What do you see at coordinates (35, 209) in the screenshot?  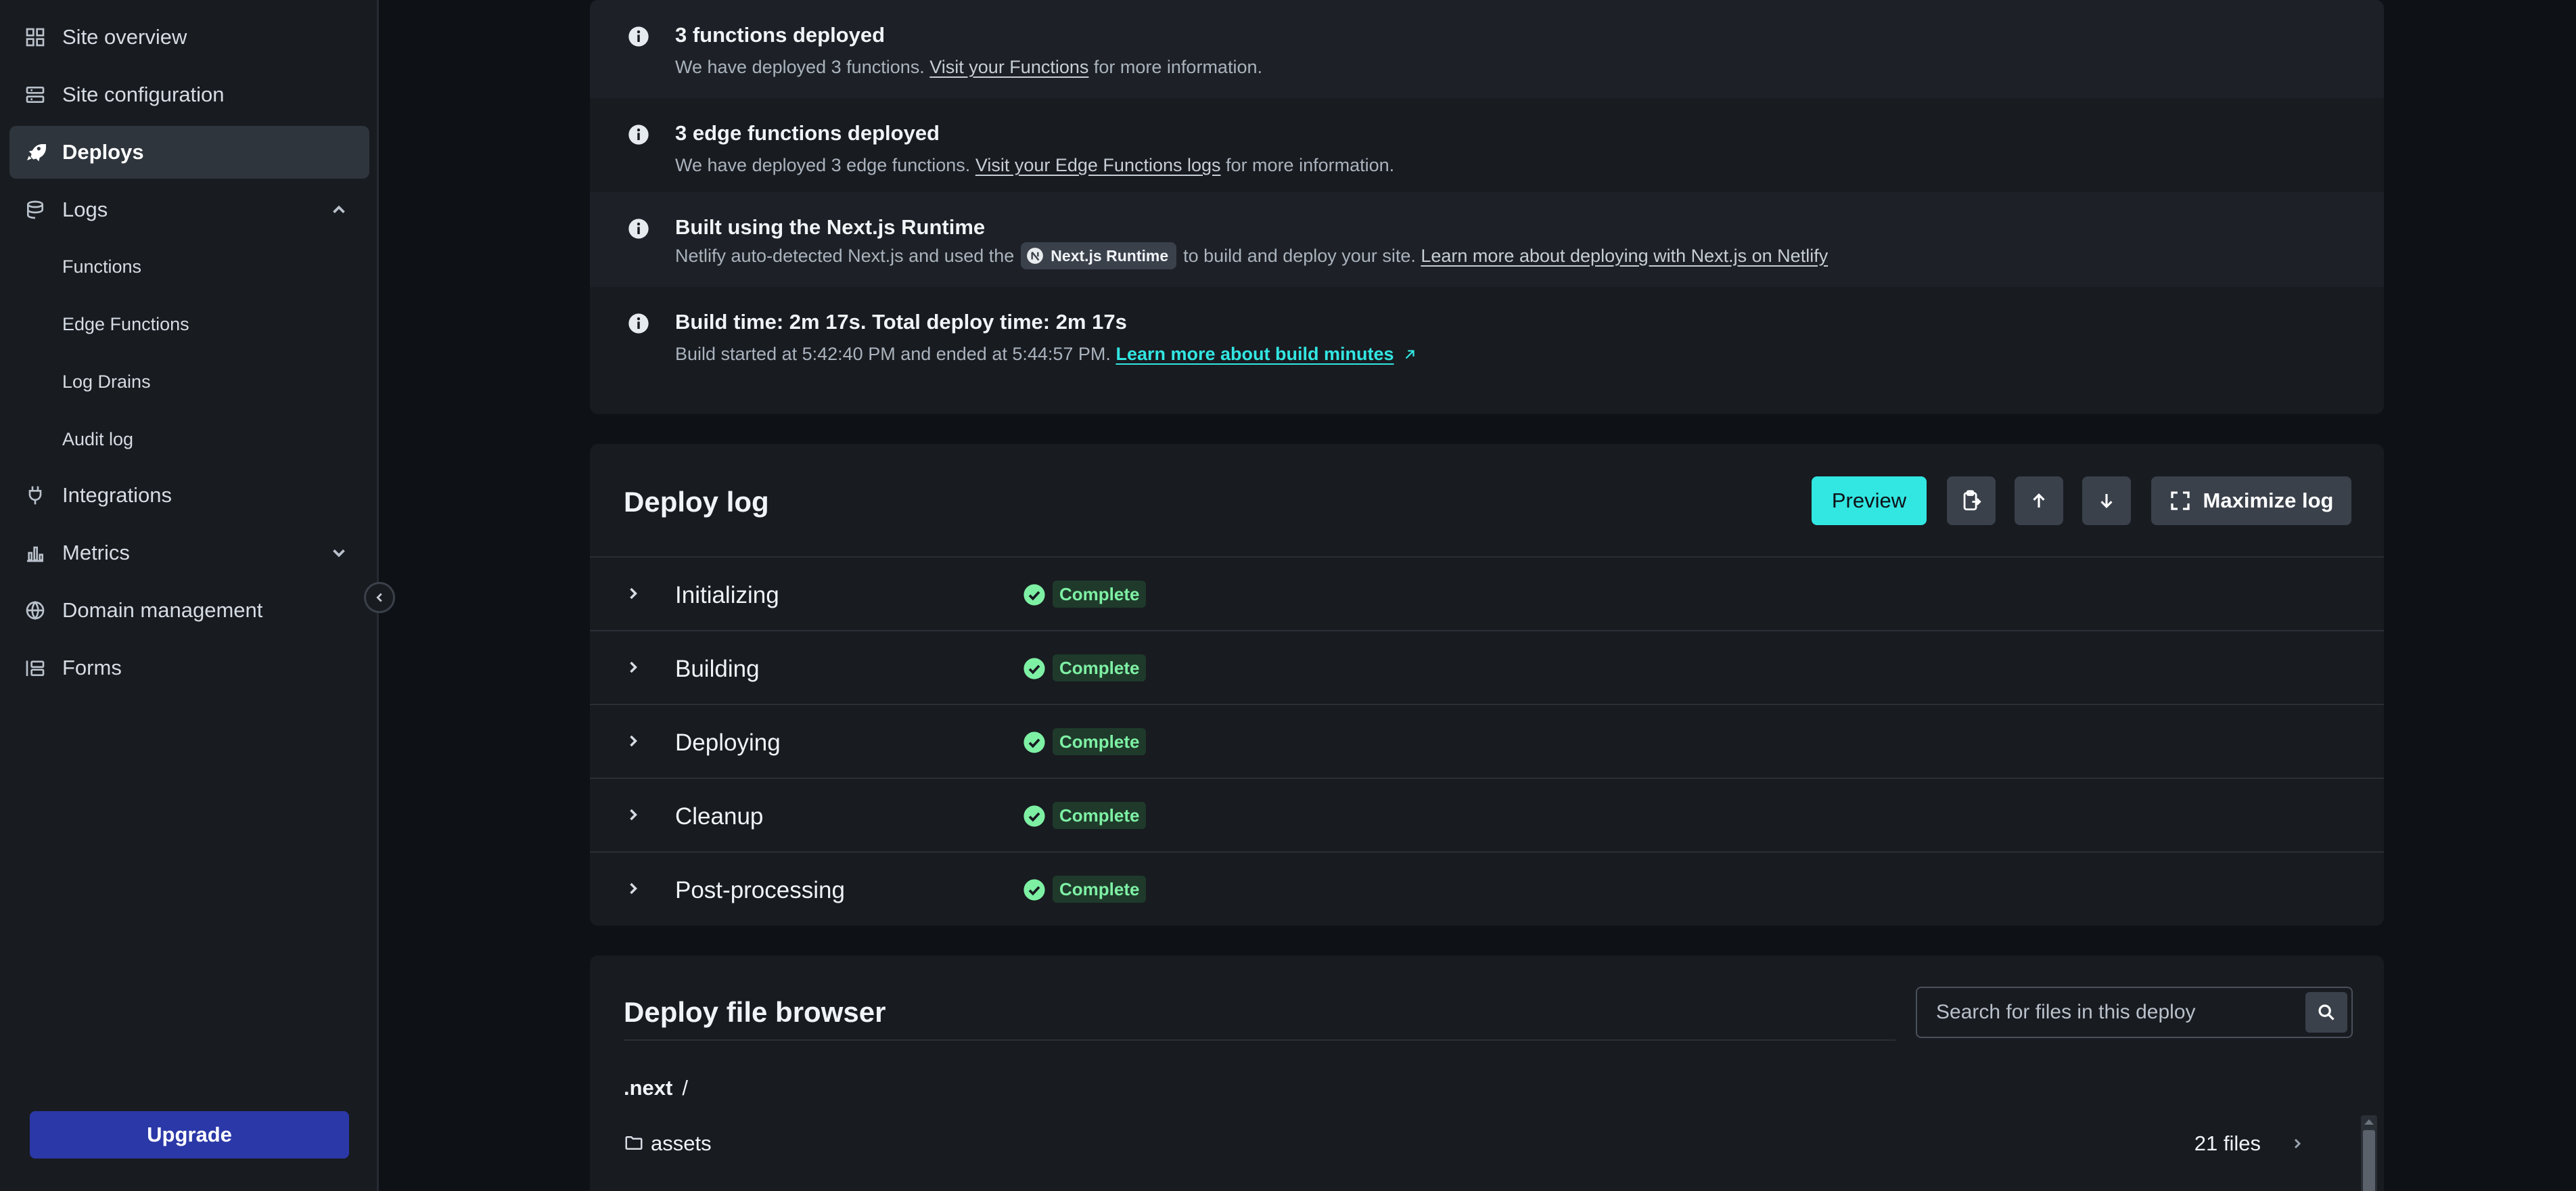 I see `logs-icon` at bounding box center [35, 209].